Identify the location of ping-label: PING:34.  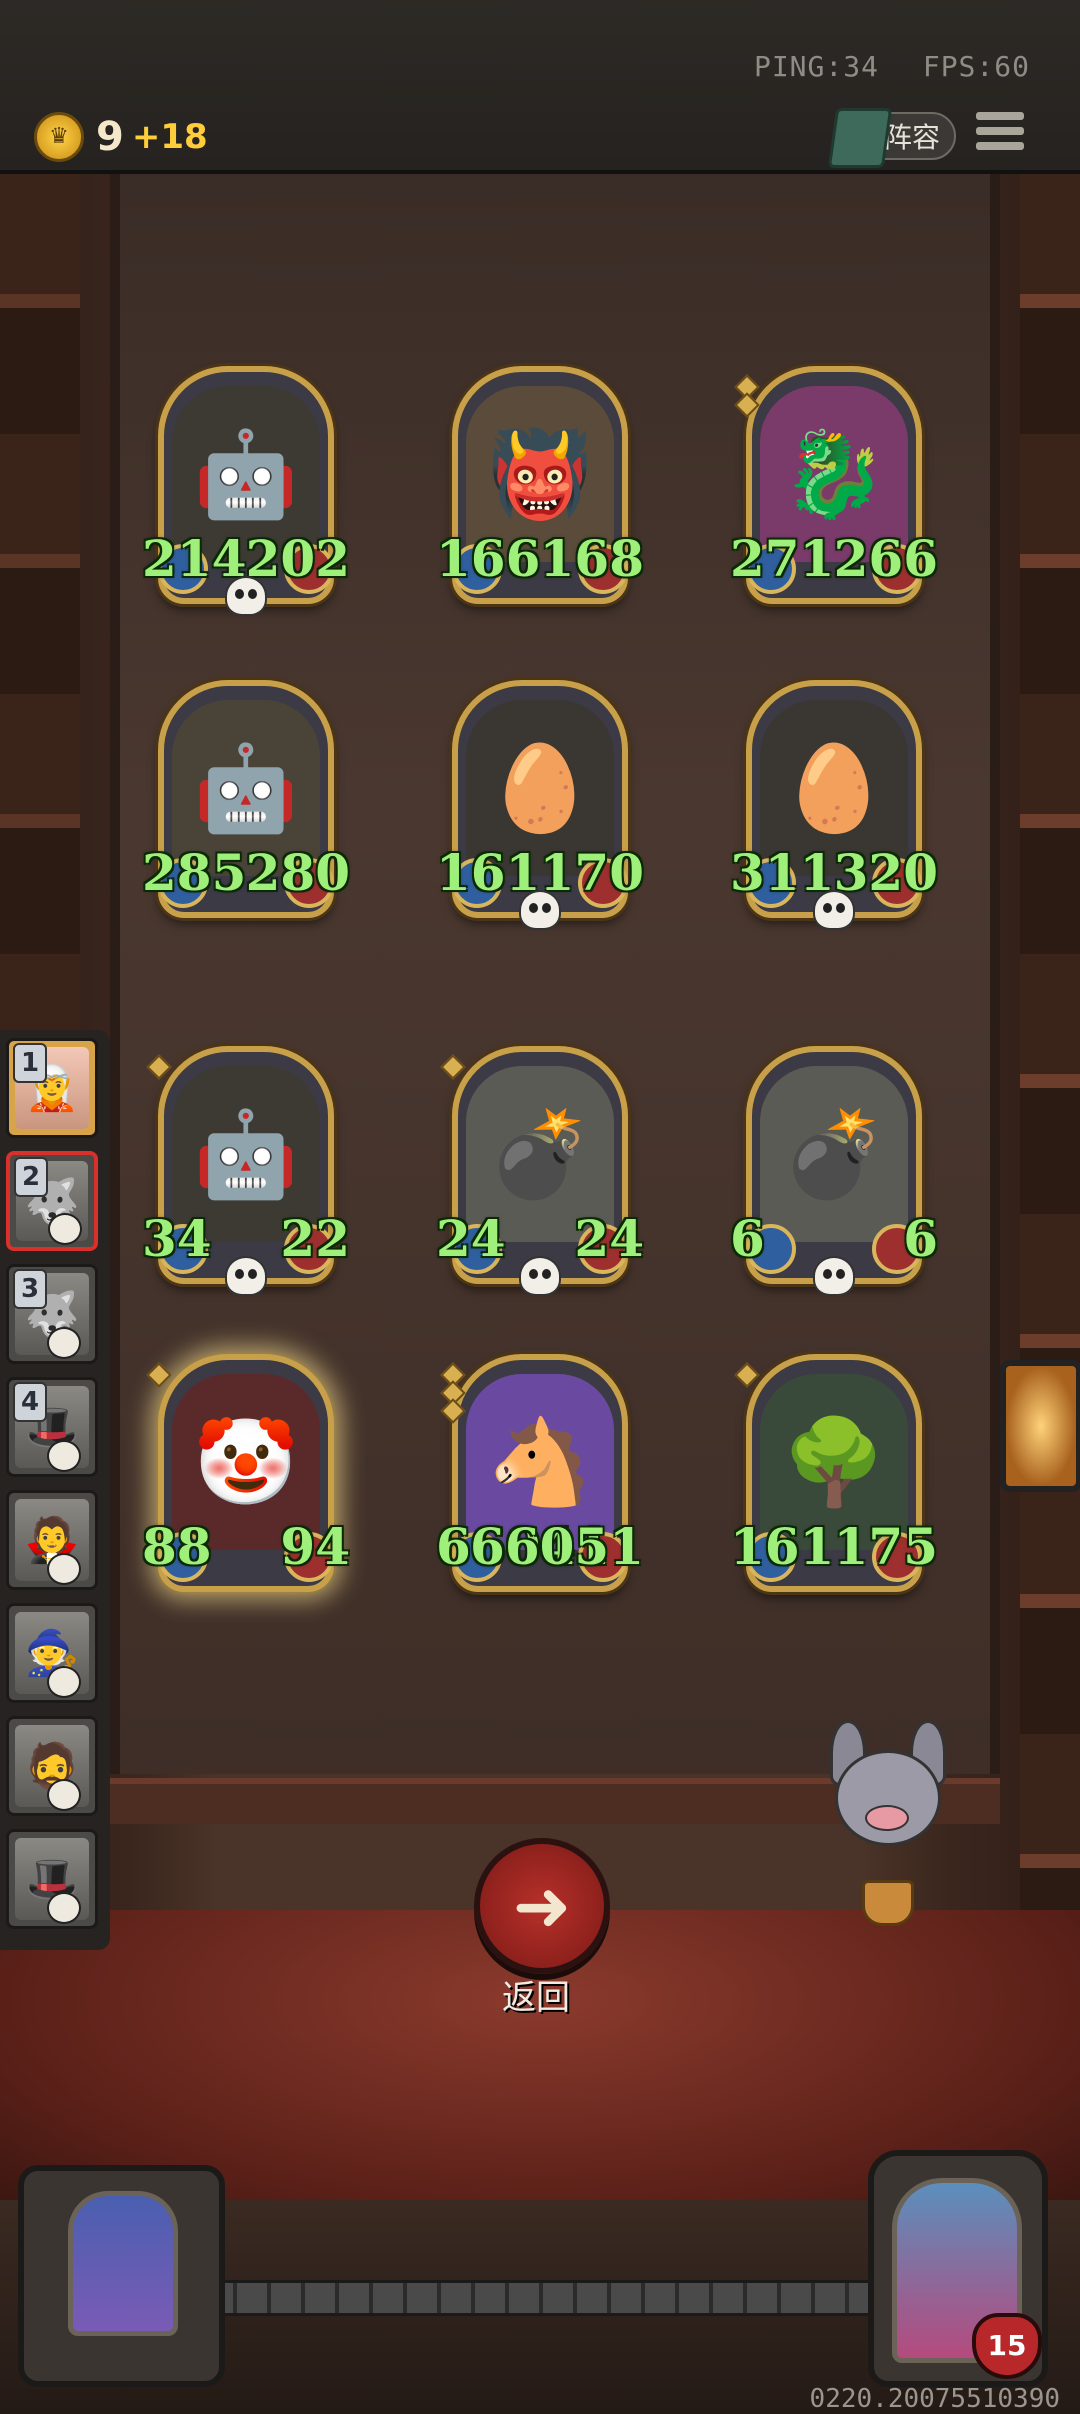
(816, 66).